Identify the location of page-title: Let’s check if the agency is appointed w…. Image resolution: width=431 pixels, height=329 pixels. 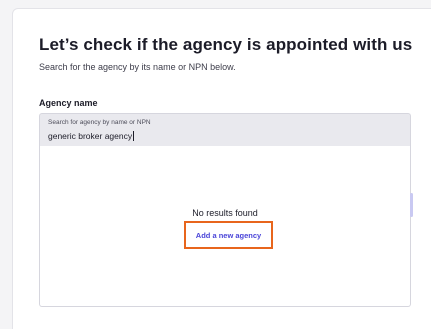
(226, 44).